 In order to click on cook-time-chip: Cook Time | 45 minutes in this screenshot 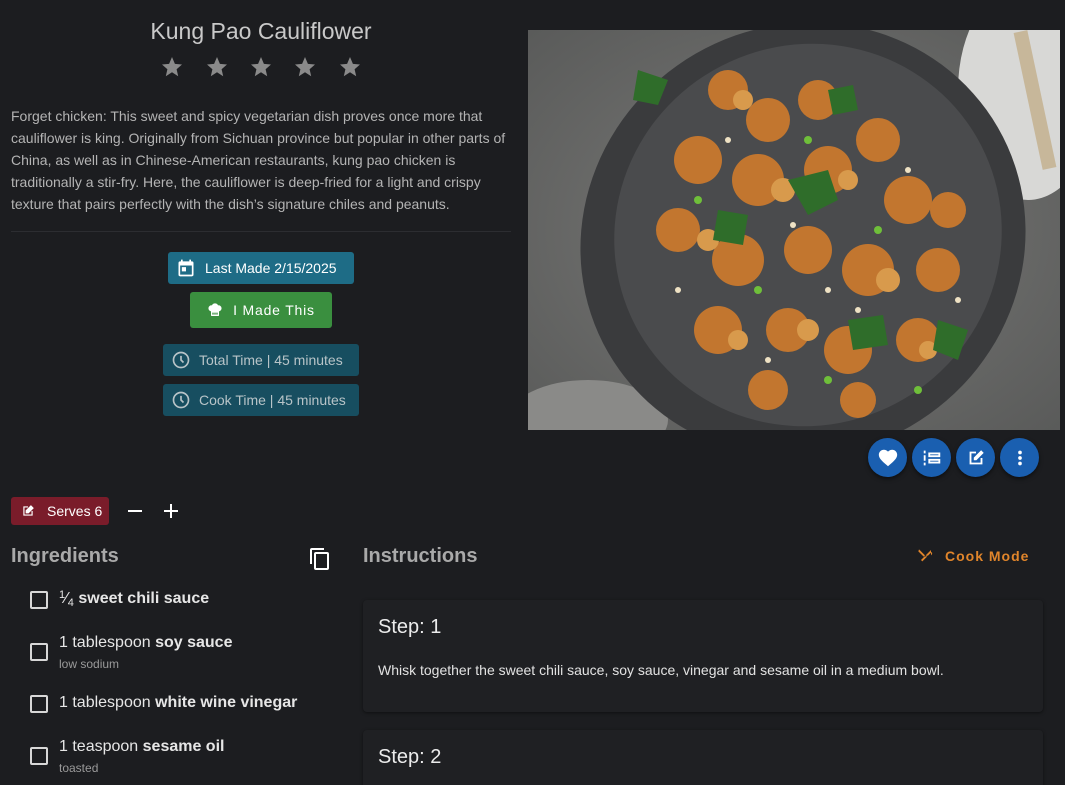, I will do `click(261, 400)`.